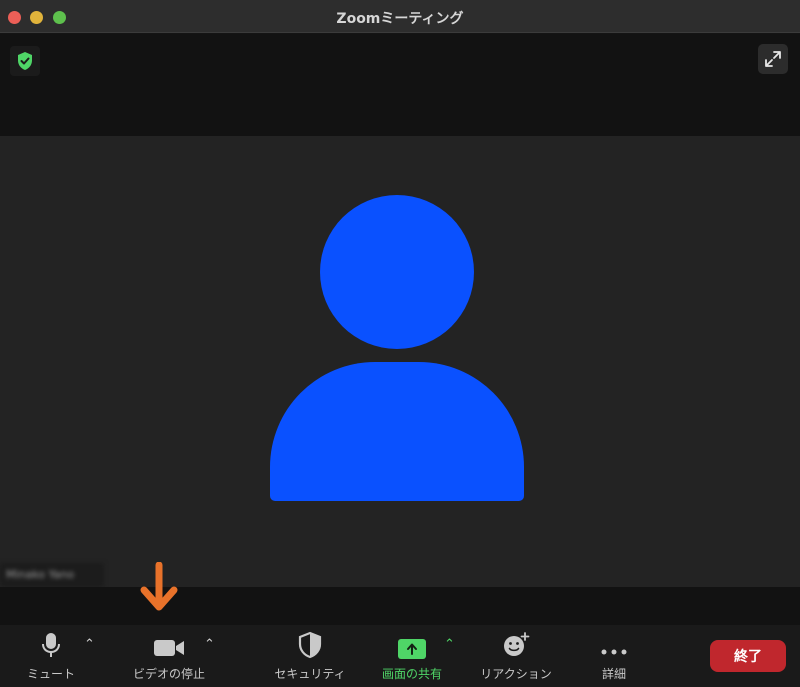 The width and height of the screenshot is (800, 687). I want to click on stop-video-button: ビデオの停止, so click(169, 656).